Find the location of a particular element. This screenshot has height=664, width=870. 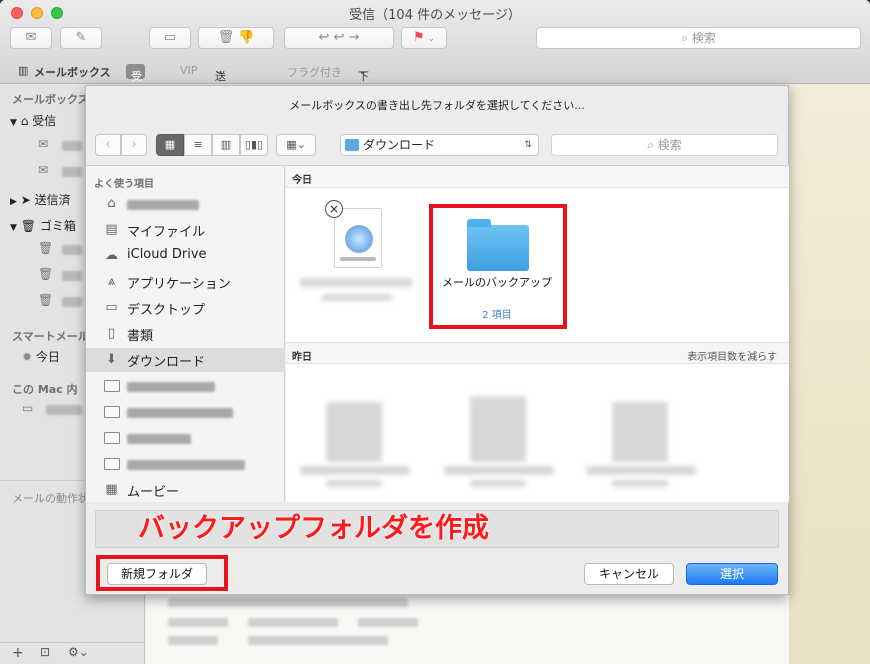

envelope-icon: ✉ is located at coordinates (31, 37).